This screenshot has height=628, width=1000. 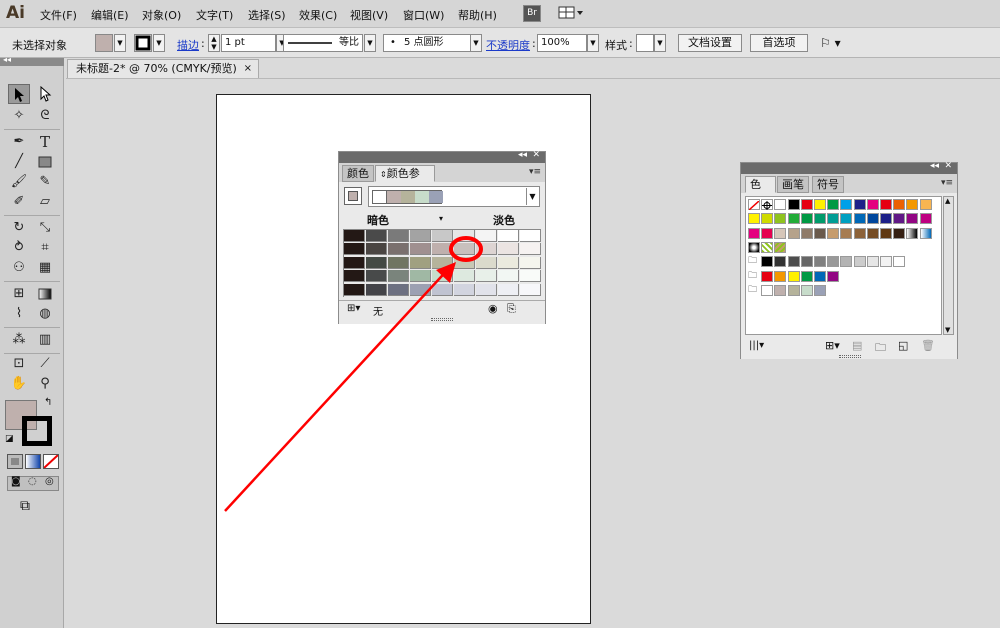 What do you see at coordinates (466, 249) in the screenshot?
I see `annotation-circle` at bounding box center [466, 249].